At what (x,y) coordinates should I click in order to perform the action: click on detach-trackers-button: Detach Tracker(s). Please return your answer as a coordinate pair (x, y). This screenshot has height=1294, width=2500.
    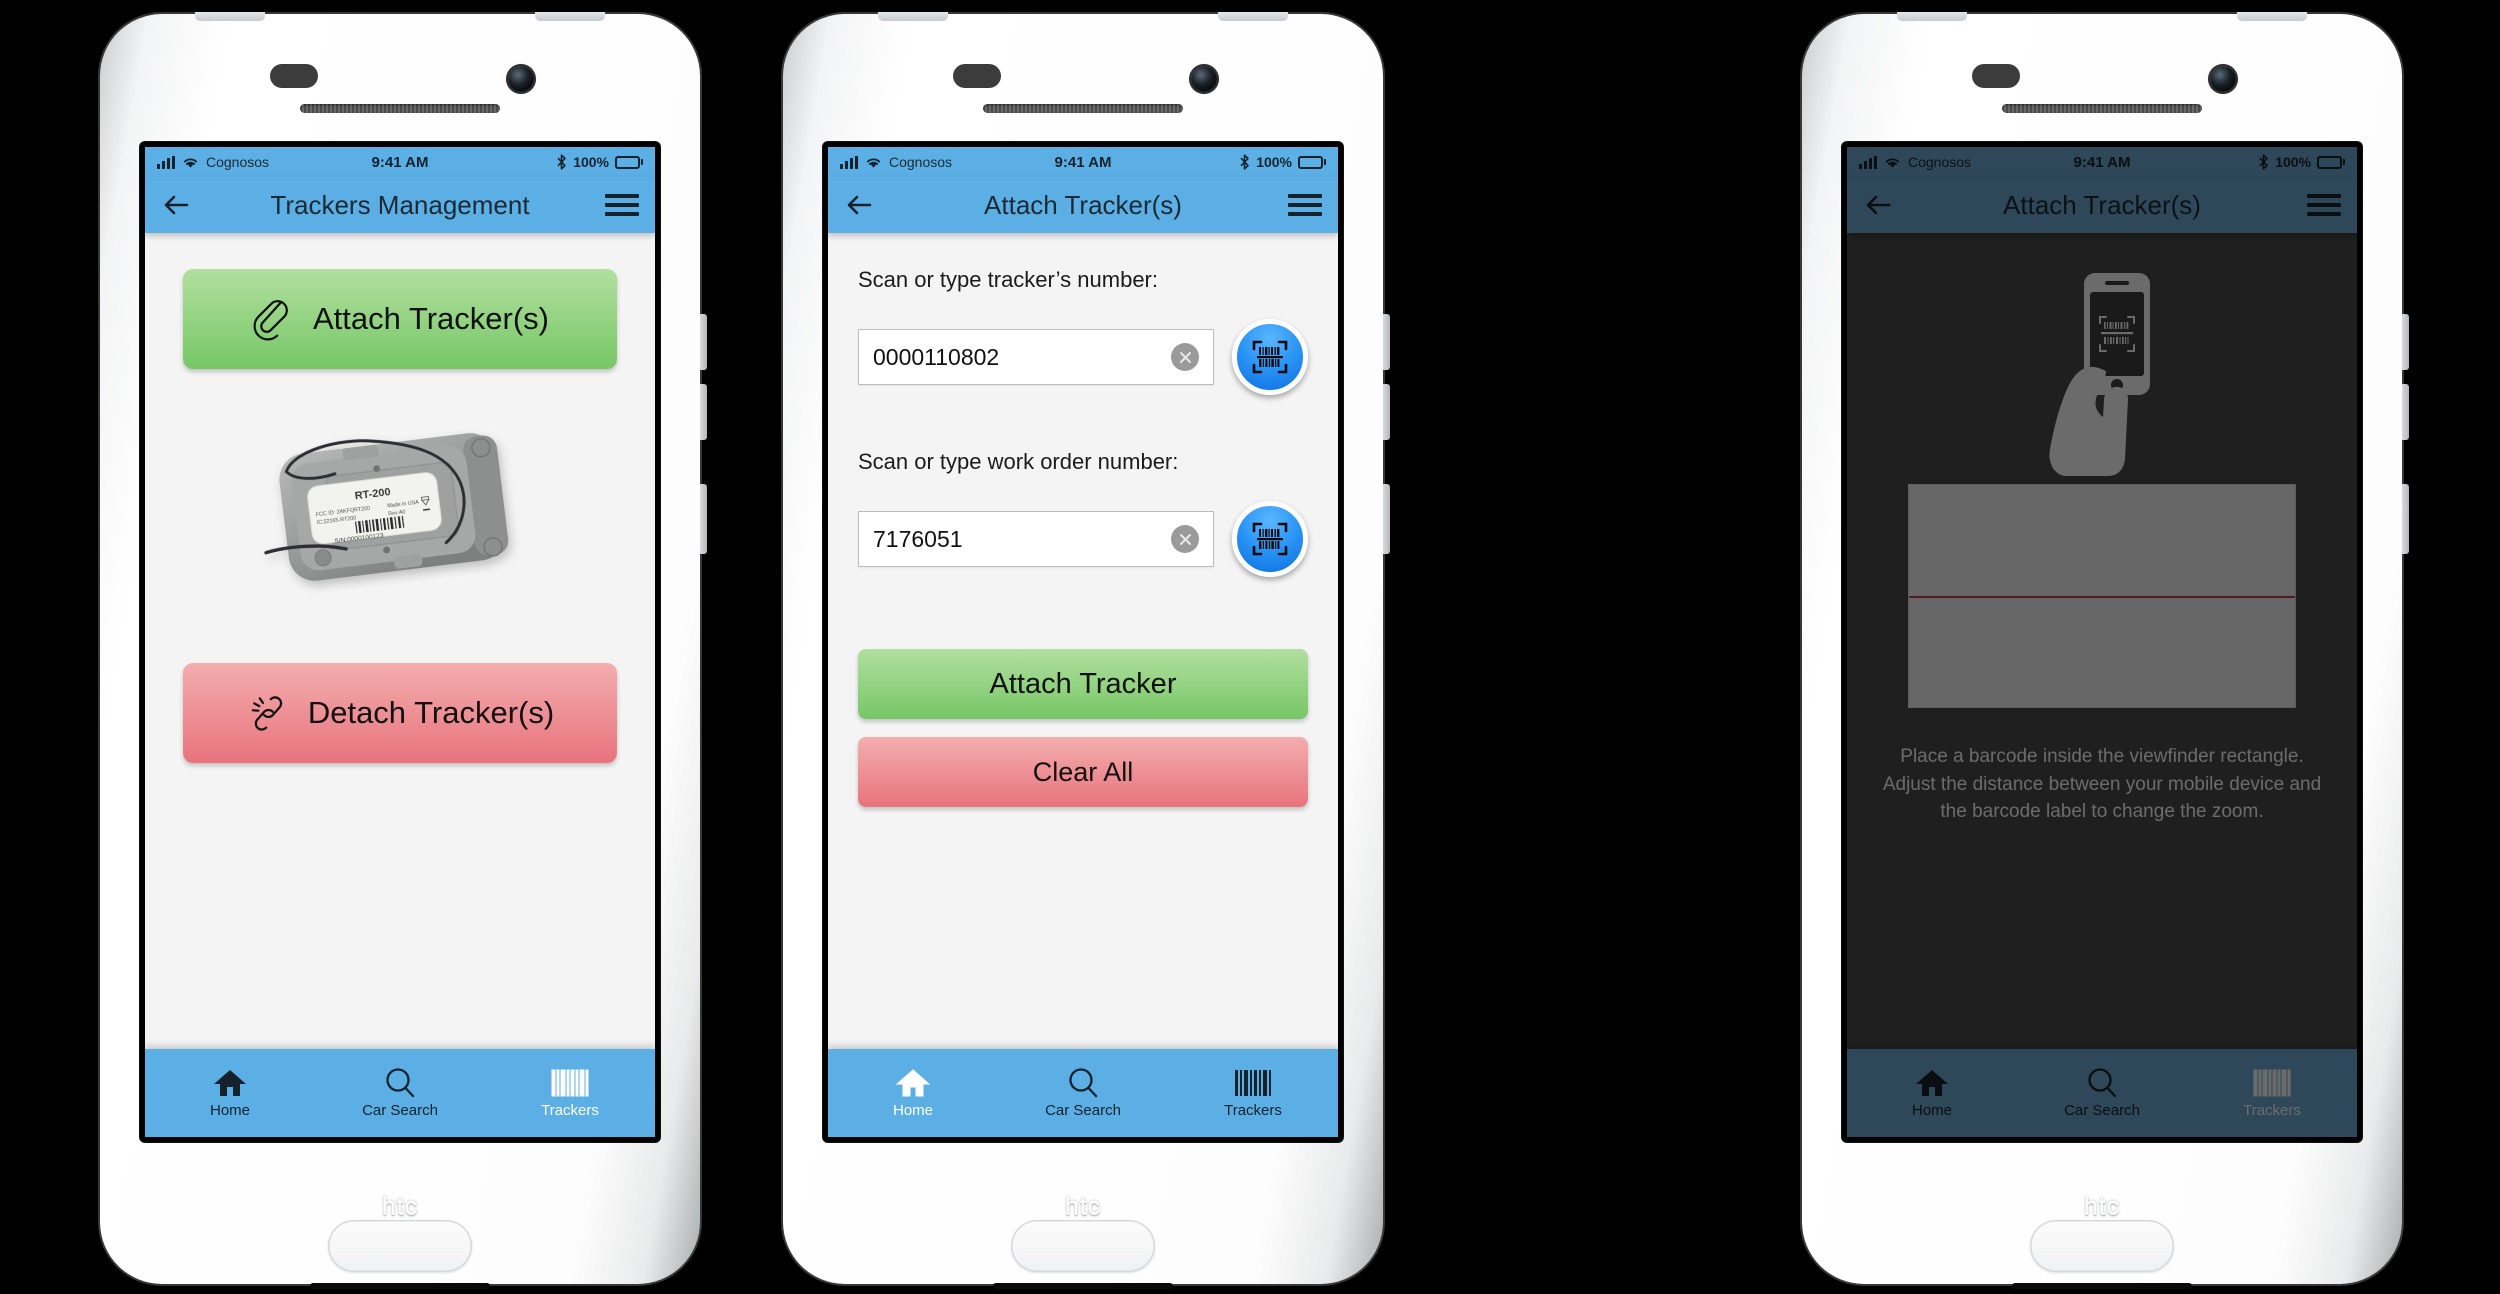
    Looking at the image, I should click on (400, 713).